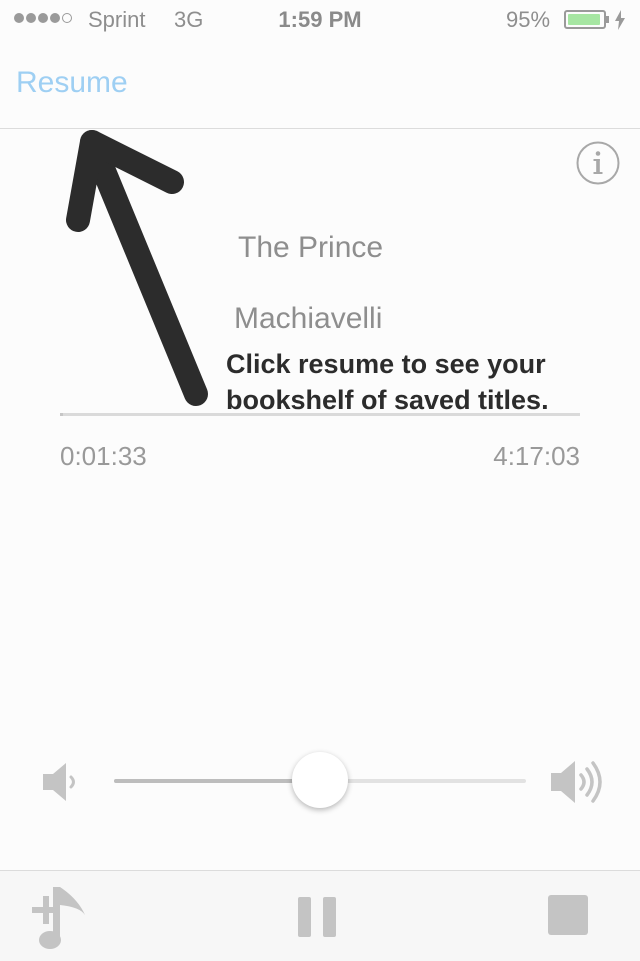 This screenshot has width=640, height=961. I want to click on battery-fill, so click(584, 19).